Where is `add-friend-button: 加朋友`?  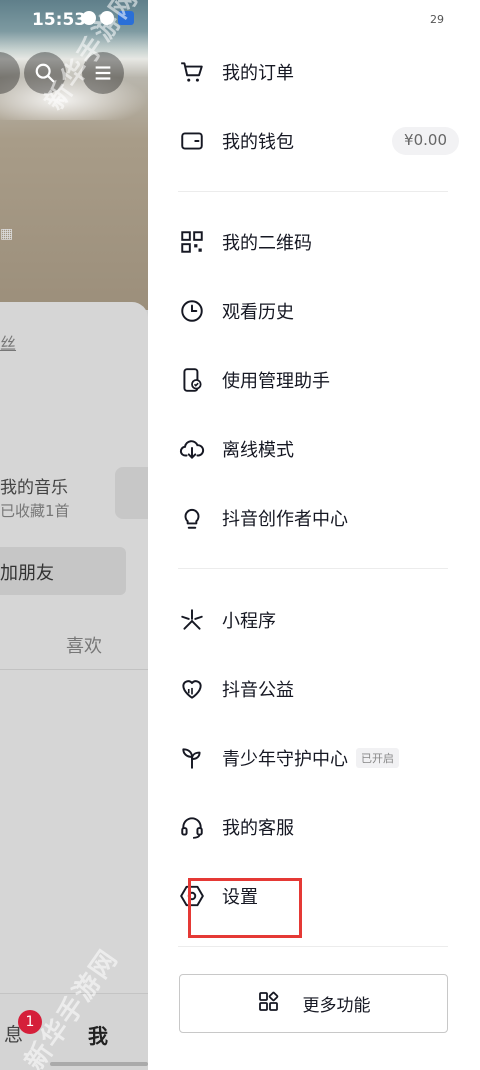
add-friend-button: 加朋友 is located at coordinates (63, 571).